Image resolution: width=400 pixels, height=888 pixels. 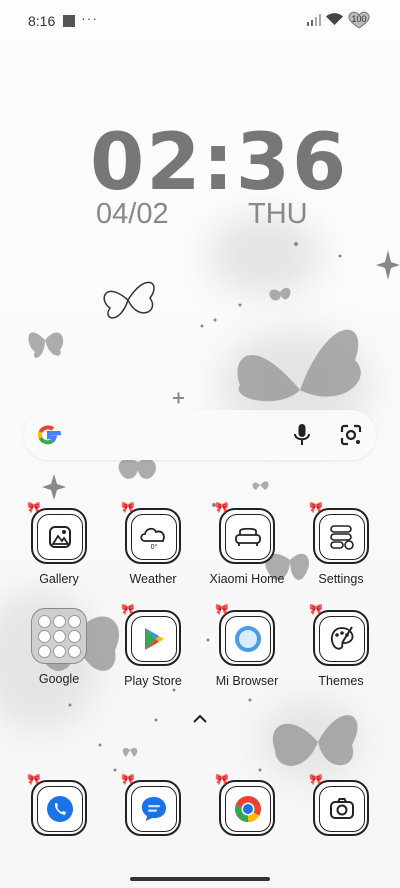 I want to click on clock-date: 04/02, so click(x=132, y=214).